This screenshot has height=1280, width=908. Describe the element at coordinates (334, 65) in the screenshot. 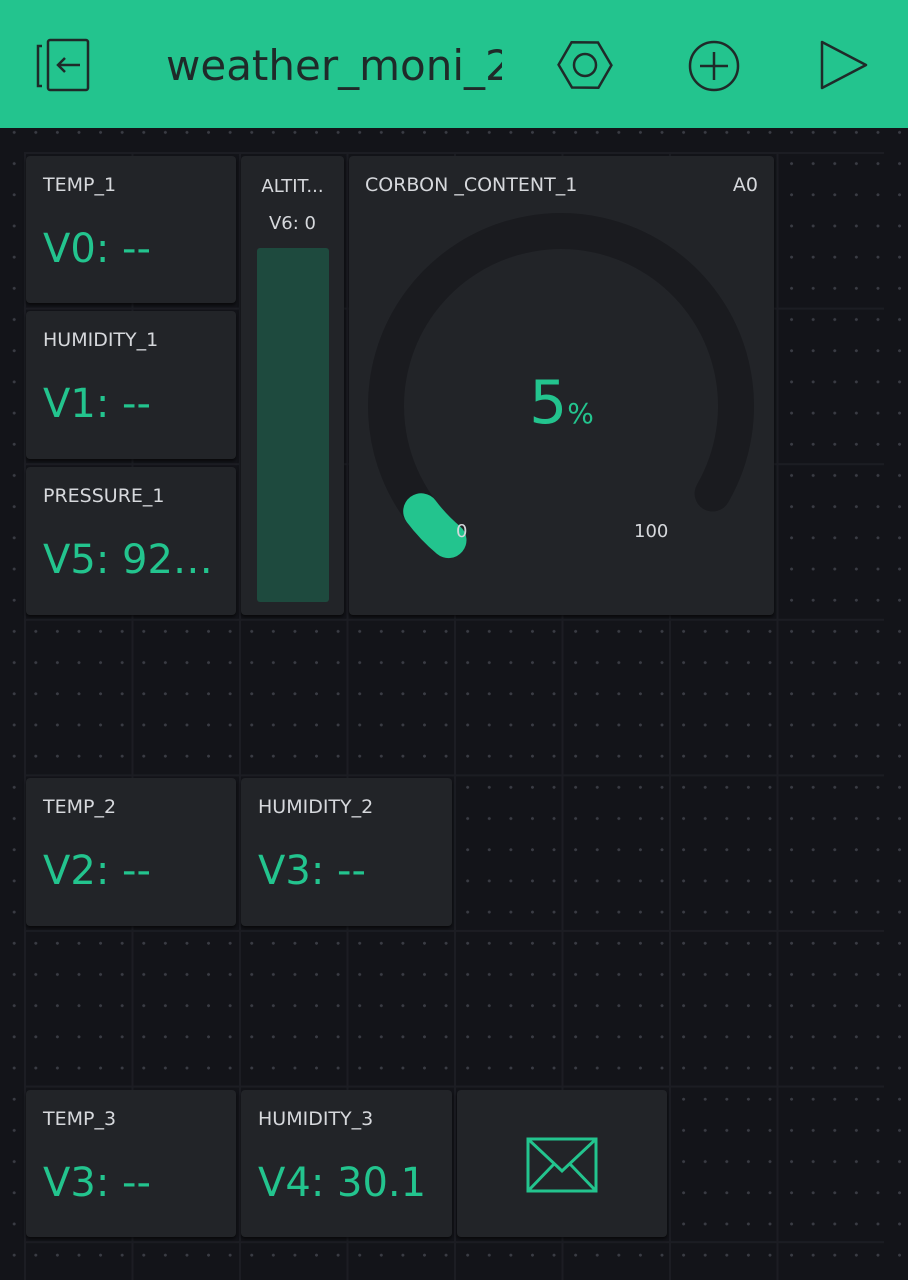

I see `project-title: weather_moni_202` at that location.